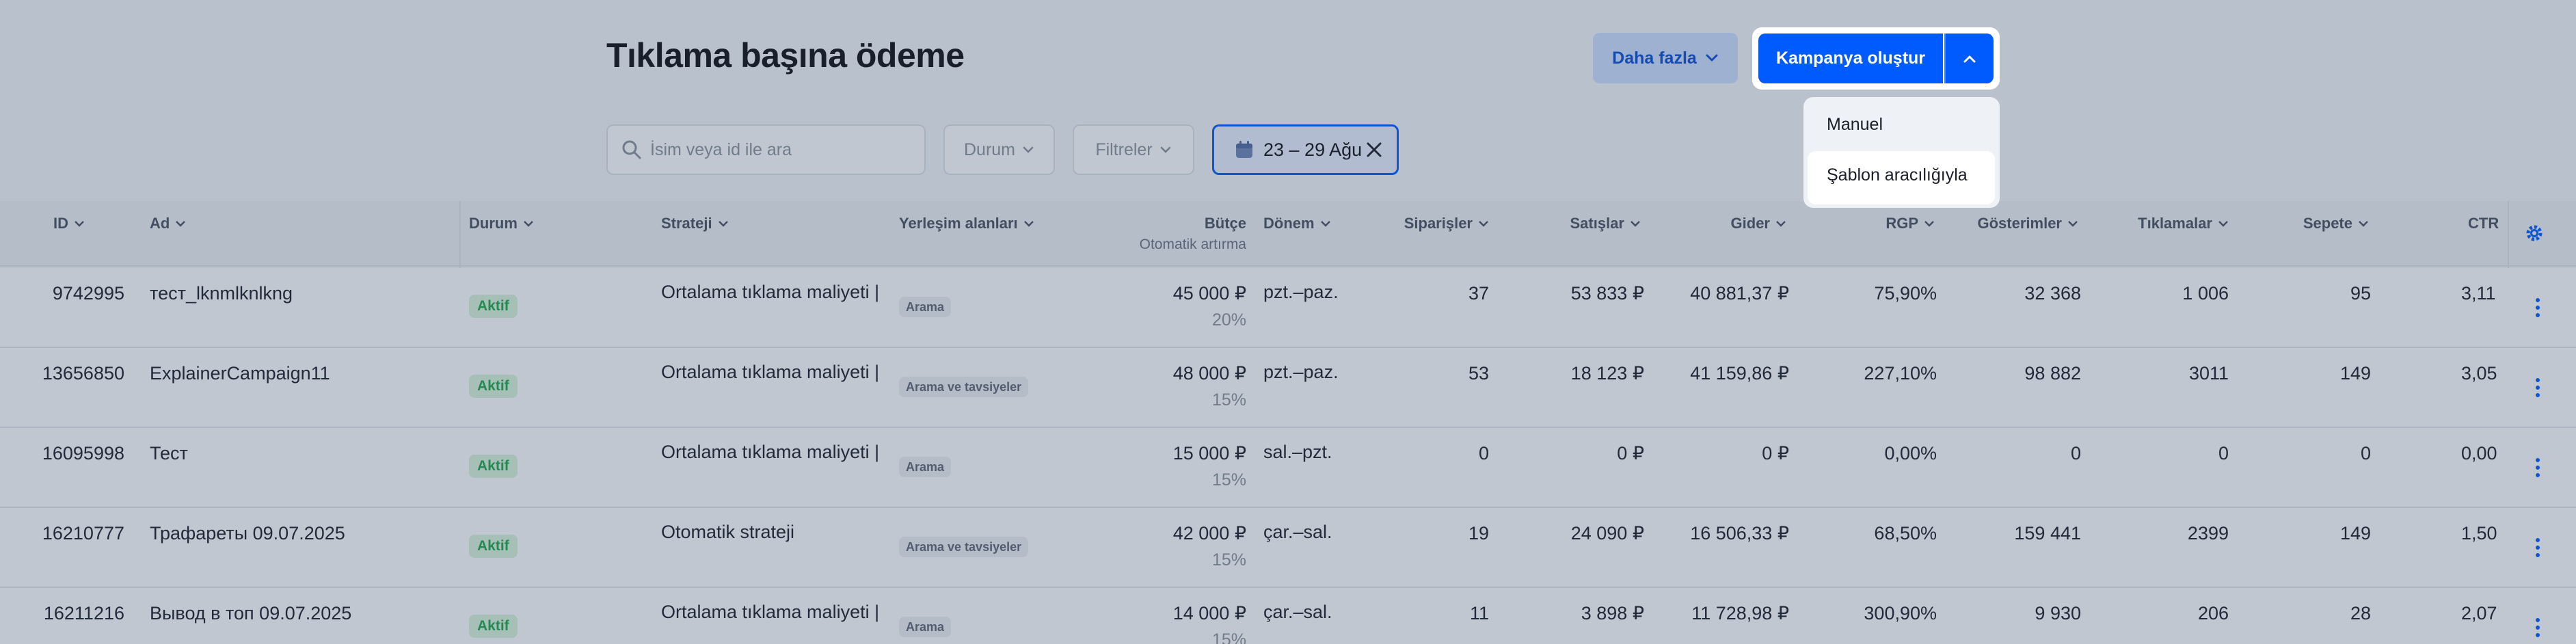  I want to click on menu-item-template: Şablon aracılığıyla, so click(1897, 175).